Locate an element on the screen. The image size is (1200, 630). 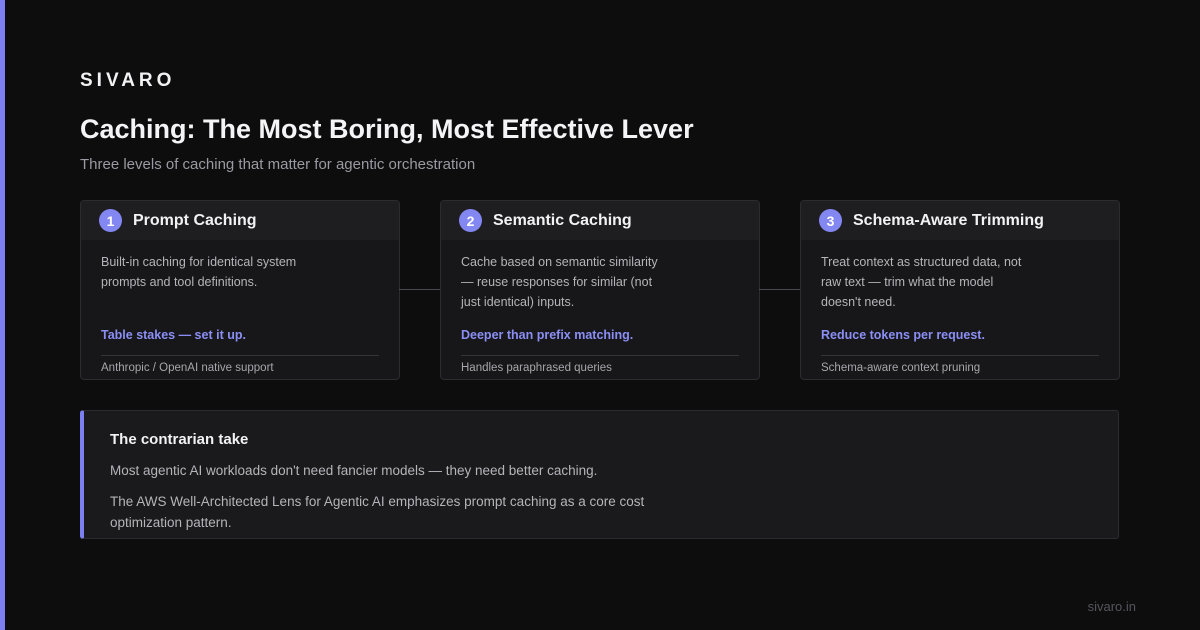
step-number-badge: 3 is located at coordinates (830, 220).